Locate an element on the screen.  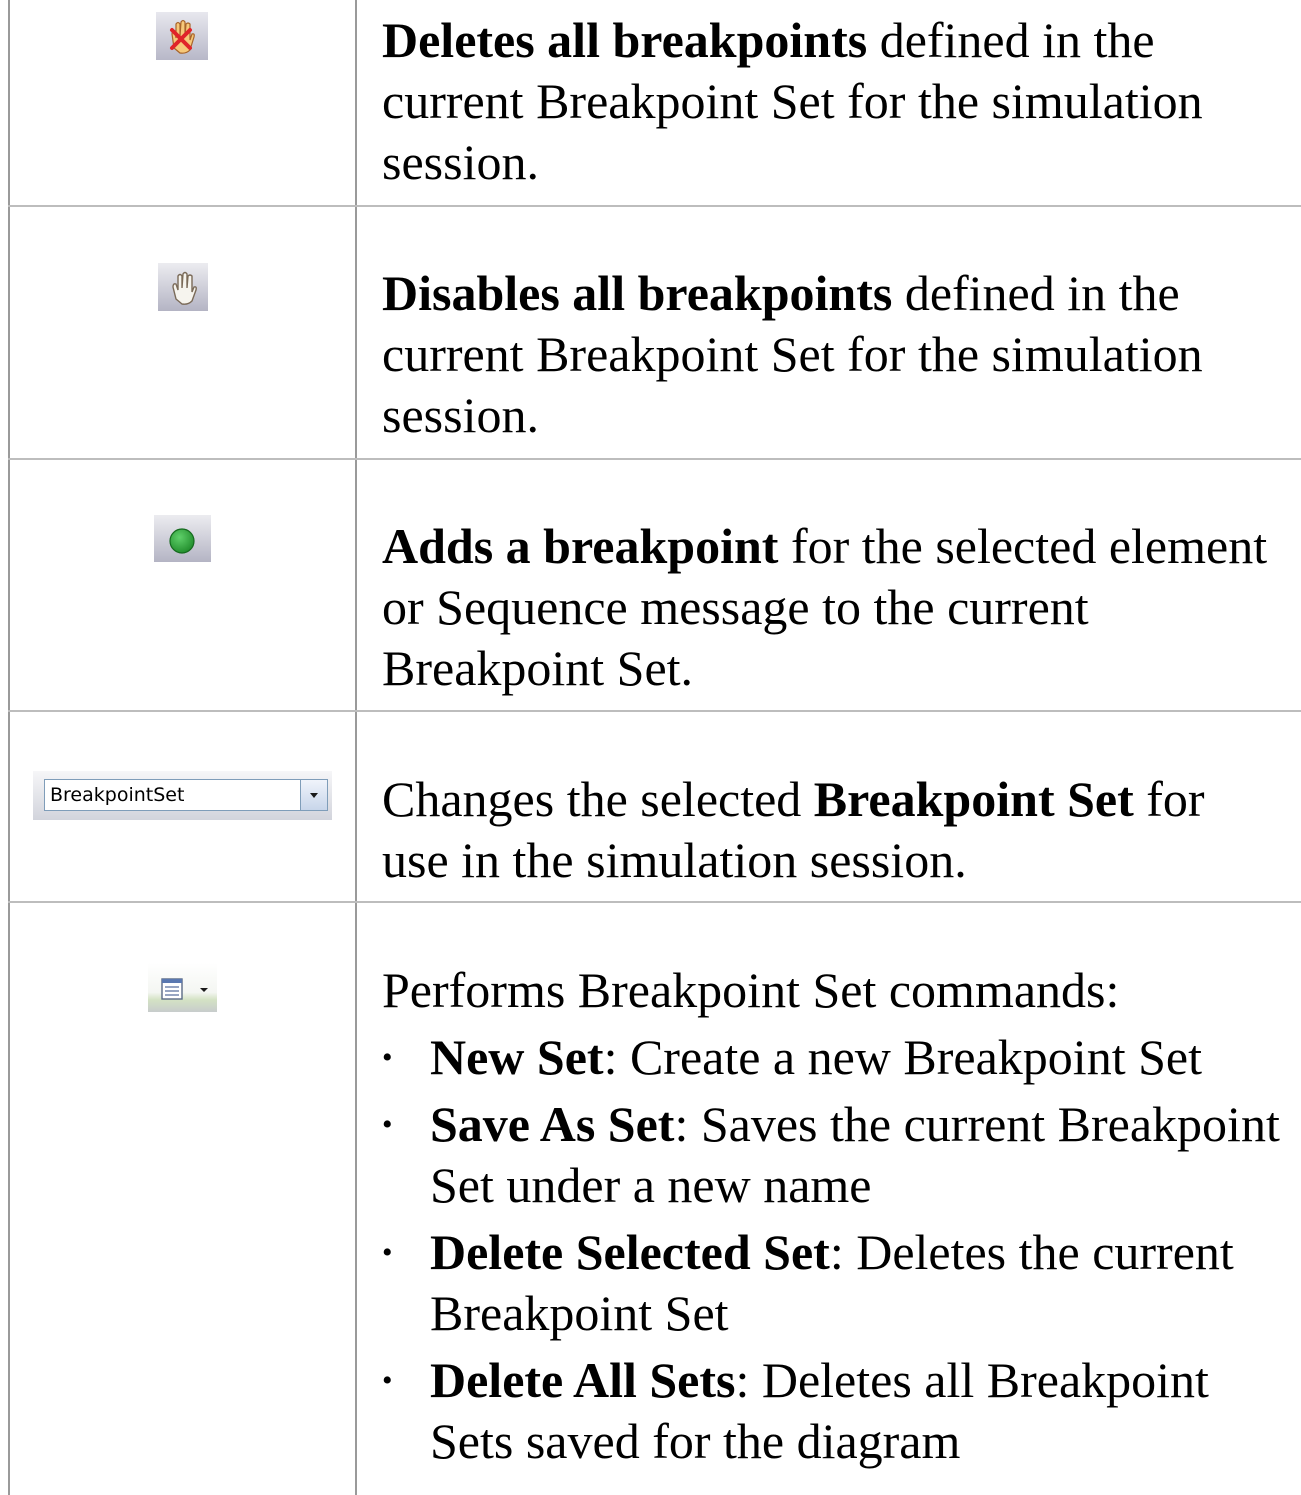
disable-breakpoints-icon is located at coordinates (183, 287).